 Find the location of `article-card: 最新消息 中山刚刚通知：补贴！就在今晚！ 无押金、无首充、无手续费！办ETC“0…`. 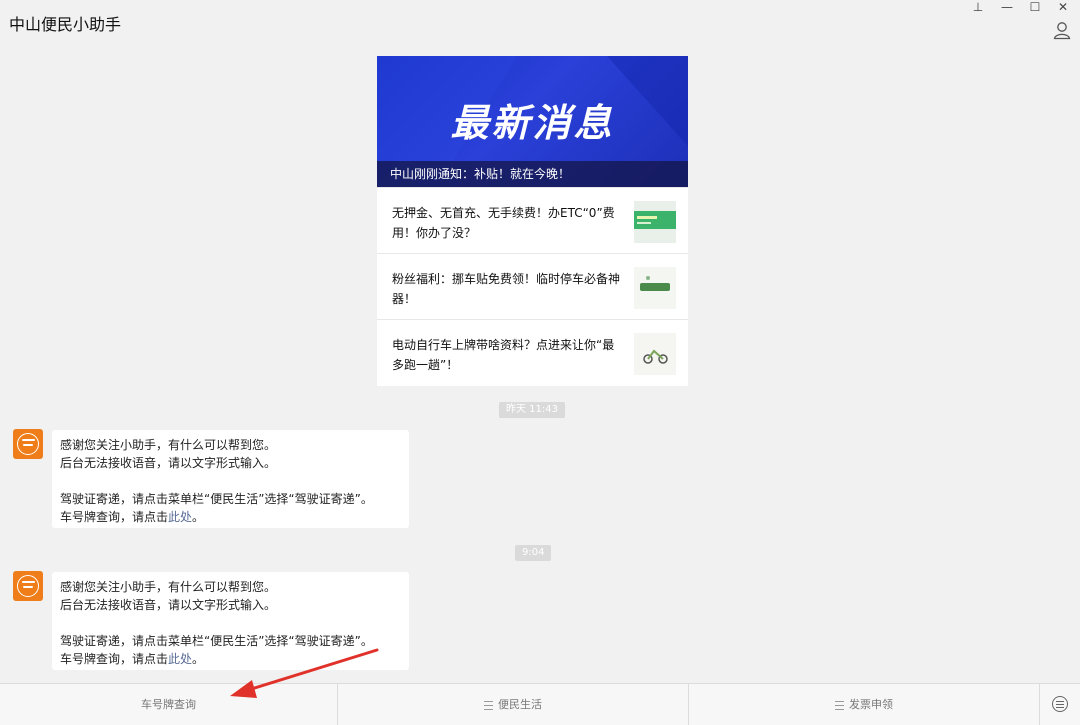

article-card: 最新消息 中山刚刚通知：补贴！就在今晚！ 无押金、无首充、无手续费！办ETC“0… is located at coordinates (532, 221).